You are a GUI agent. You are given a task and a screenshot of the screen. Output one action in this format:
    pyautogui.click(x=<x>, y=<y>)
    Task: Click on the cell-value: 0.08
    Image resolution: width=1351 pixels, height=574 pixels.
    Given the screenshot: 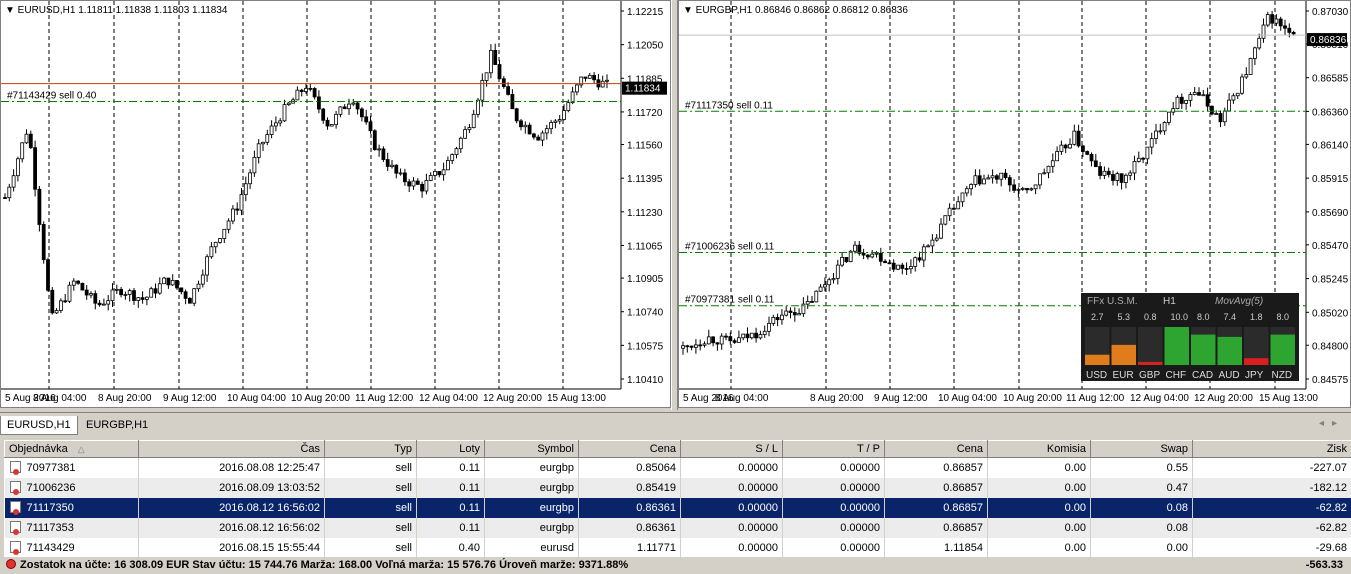 What is the action you would take?
    pyautogui.click(x=1177, y=507)
    